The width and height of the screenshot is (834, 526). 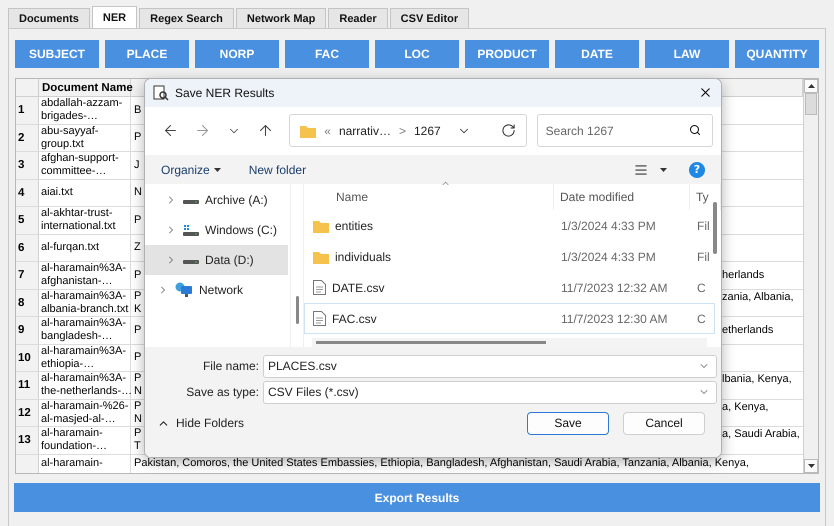 I want to click on column-header: Name, so click(x=429, y=197).